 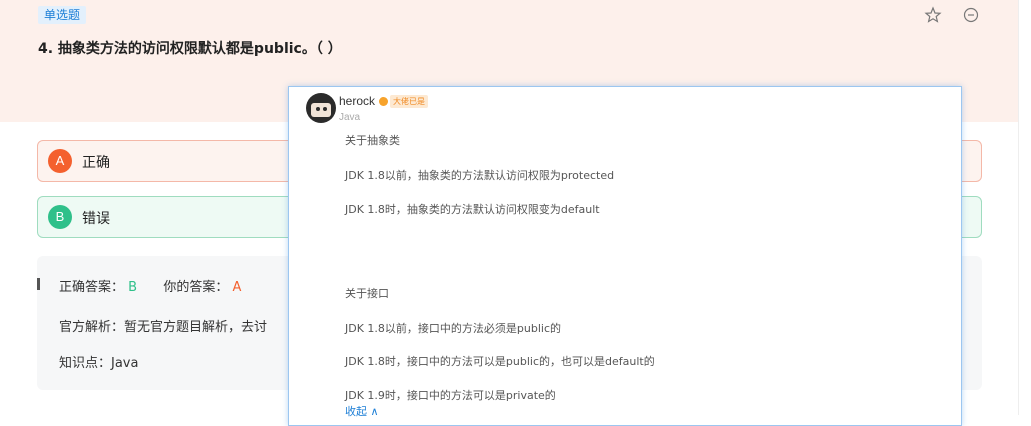 What do you see at coordinates (92, 287) in the screenshot?
I see `correct-answer-label: 正确答案：` at bounding box center [92, 287].